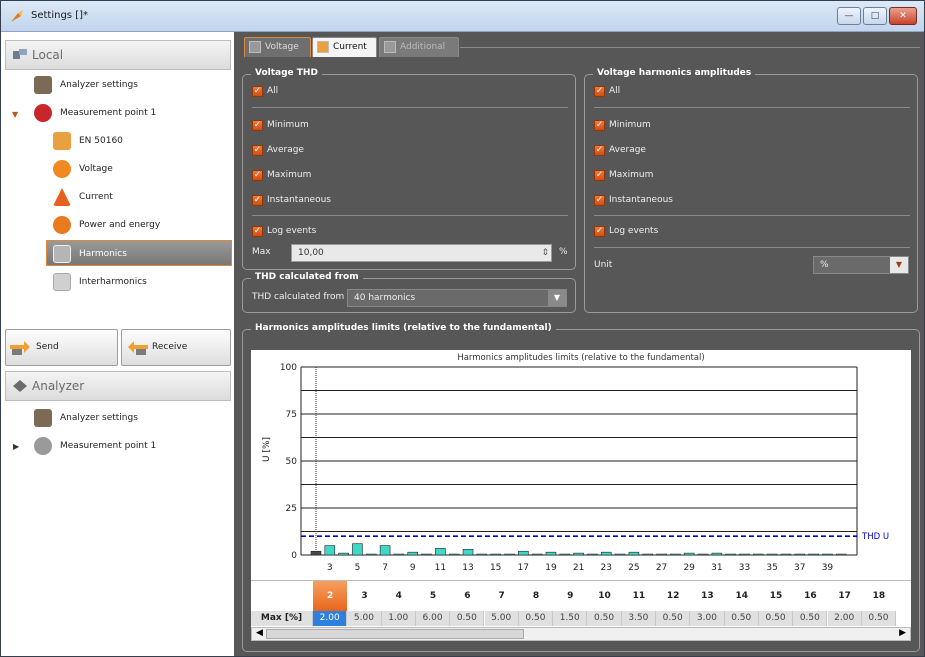 This screenshot has height=657, width=925. I want to click on scroll-thumb, so click(395, 634).